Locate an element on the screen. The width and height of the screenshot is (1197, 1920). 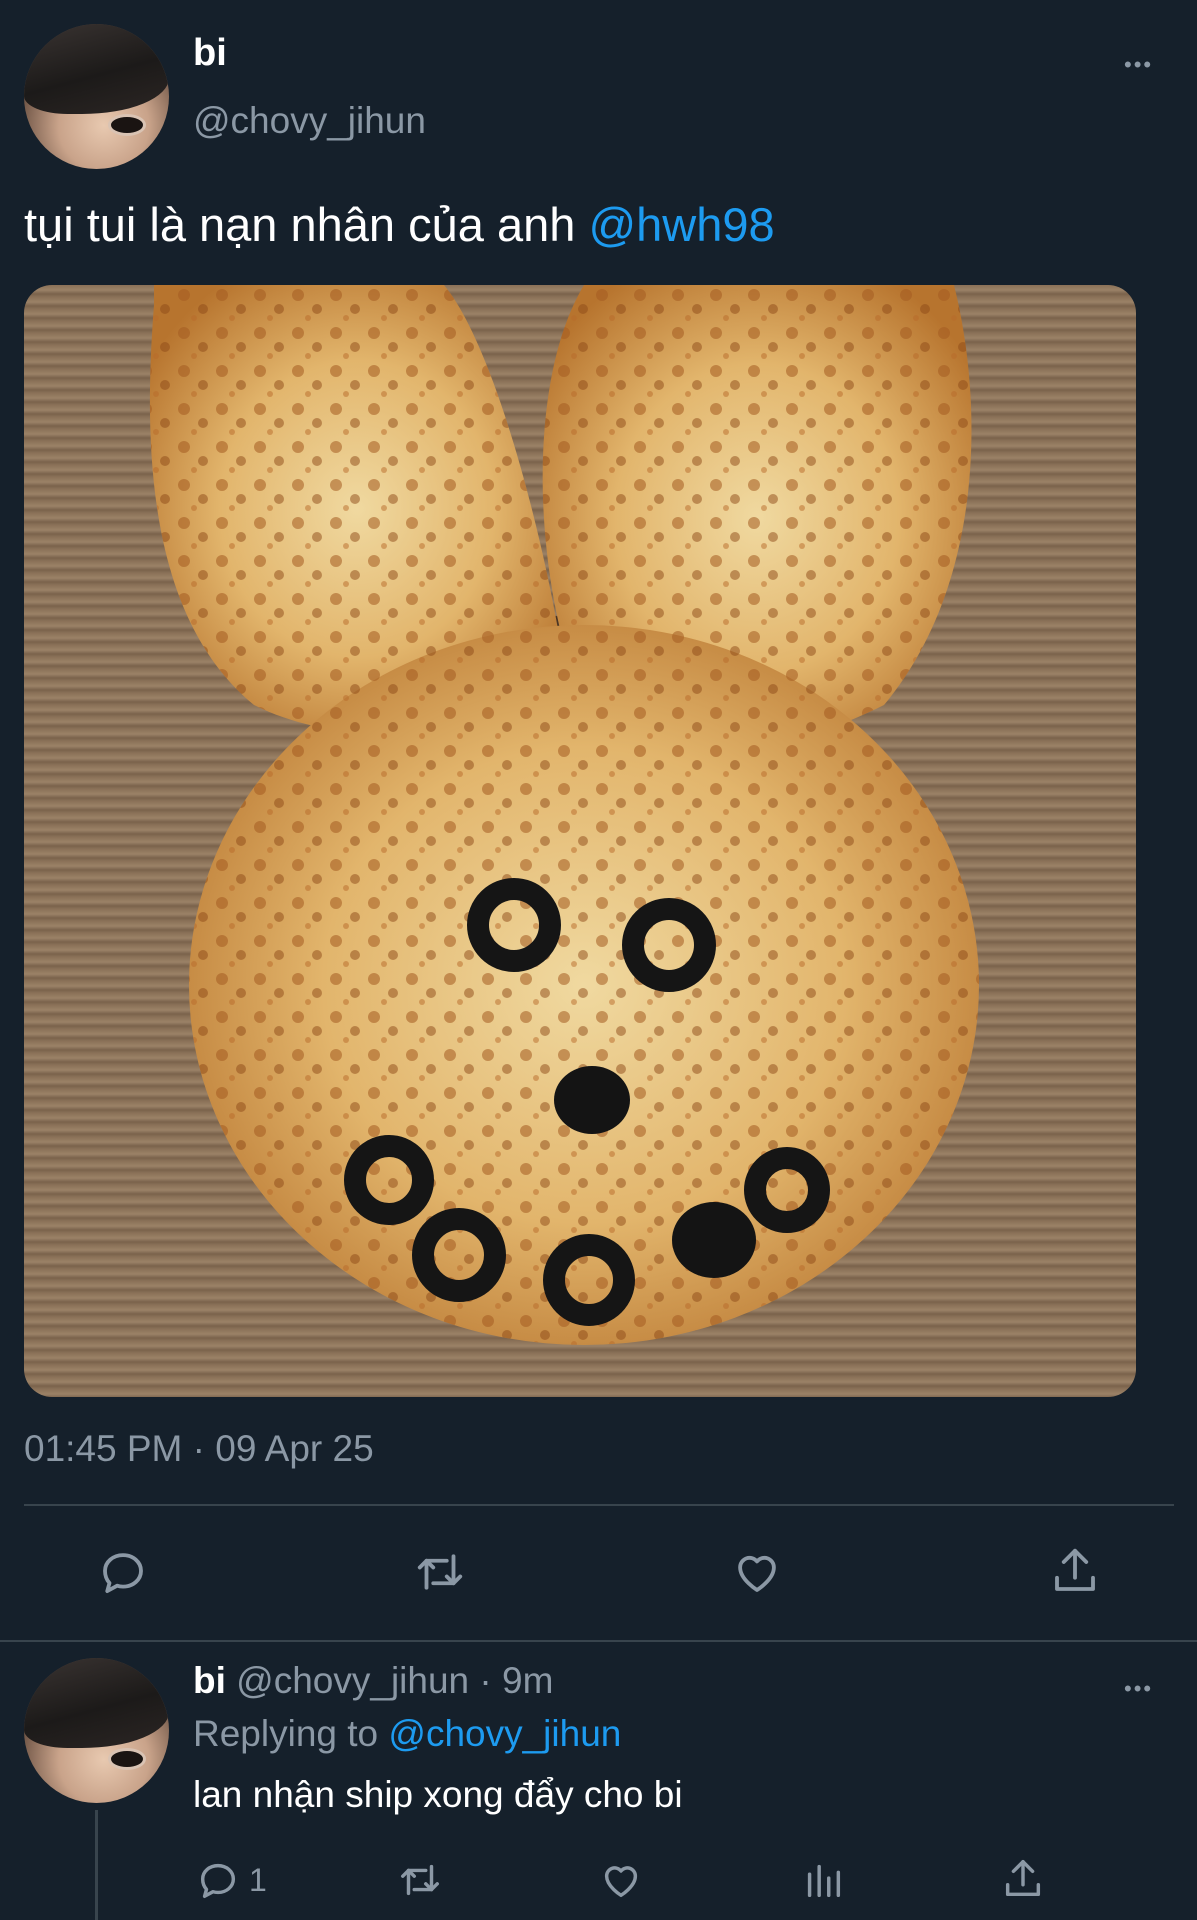
reply-like-button is located at coordinates (621, 1880).